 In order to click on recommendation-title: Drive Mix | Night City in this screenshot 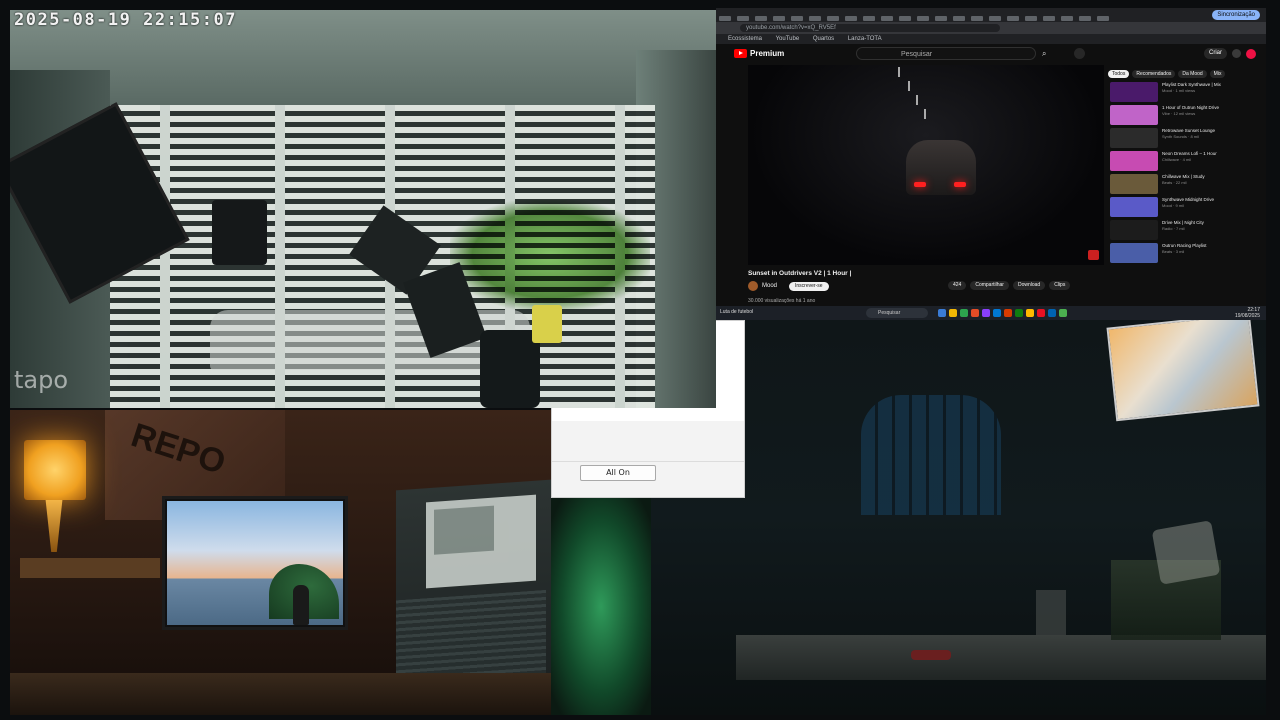, I will do `click(1183, 223)`.